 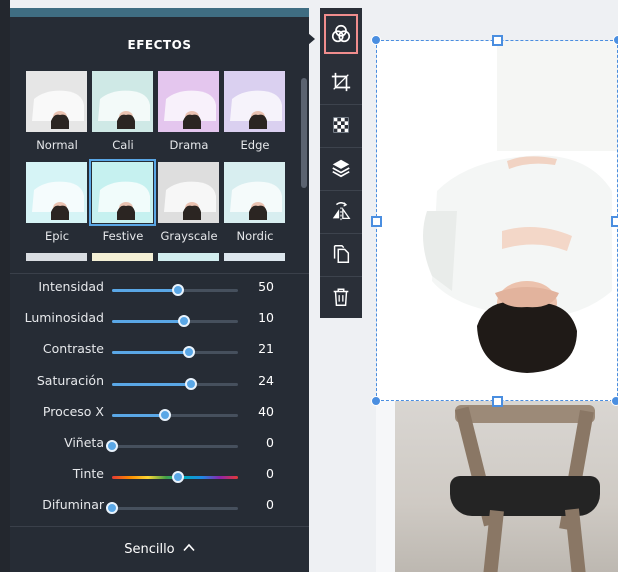 I want to click on effects-button, so click(x=341, y=34).